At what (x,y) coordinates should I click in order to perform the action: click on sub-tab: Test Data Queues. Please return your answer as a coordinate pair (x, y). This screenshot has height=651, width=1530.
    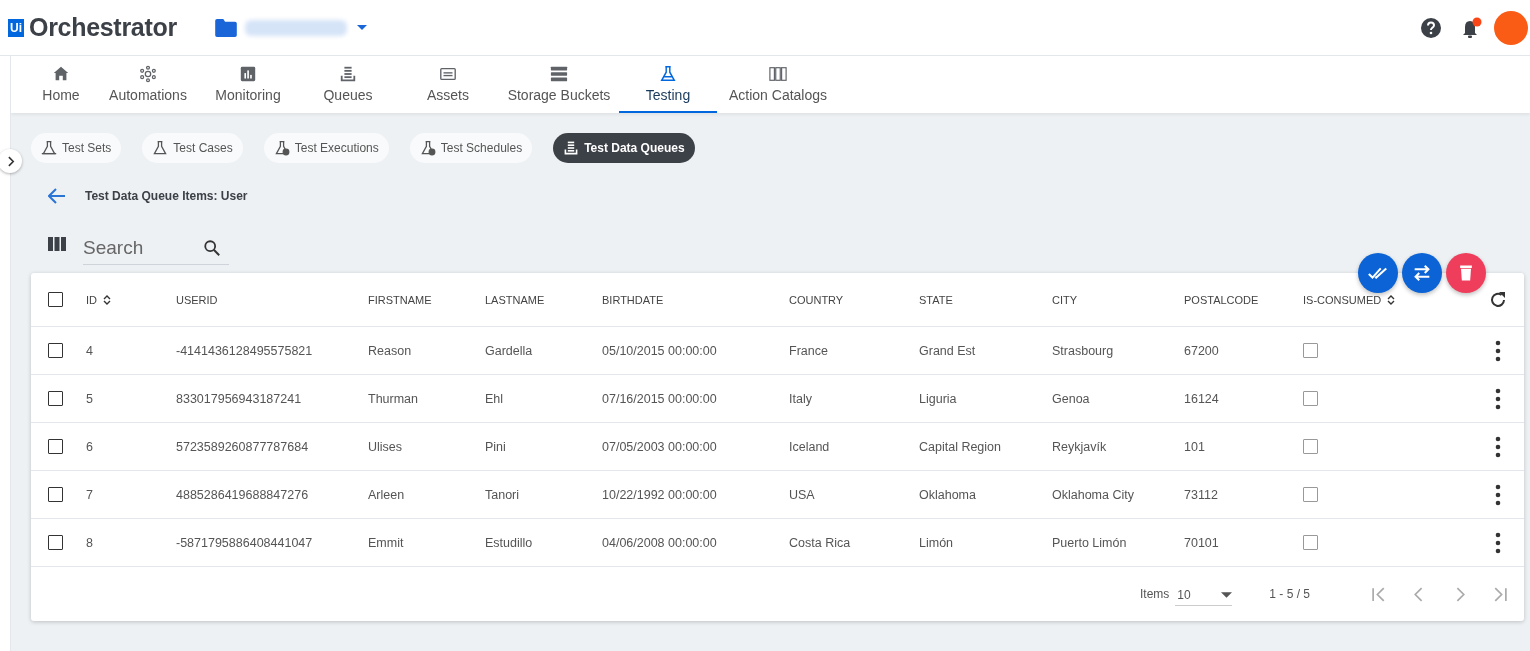
    Looking at the image, I should click on (624, 148).